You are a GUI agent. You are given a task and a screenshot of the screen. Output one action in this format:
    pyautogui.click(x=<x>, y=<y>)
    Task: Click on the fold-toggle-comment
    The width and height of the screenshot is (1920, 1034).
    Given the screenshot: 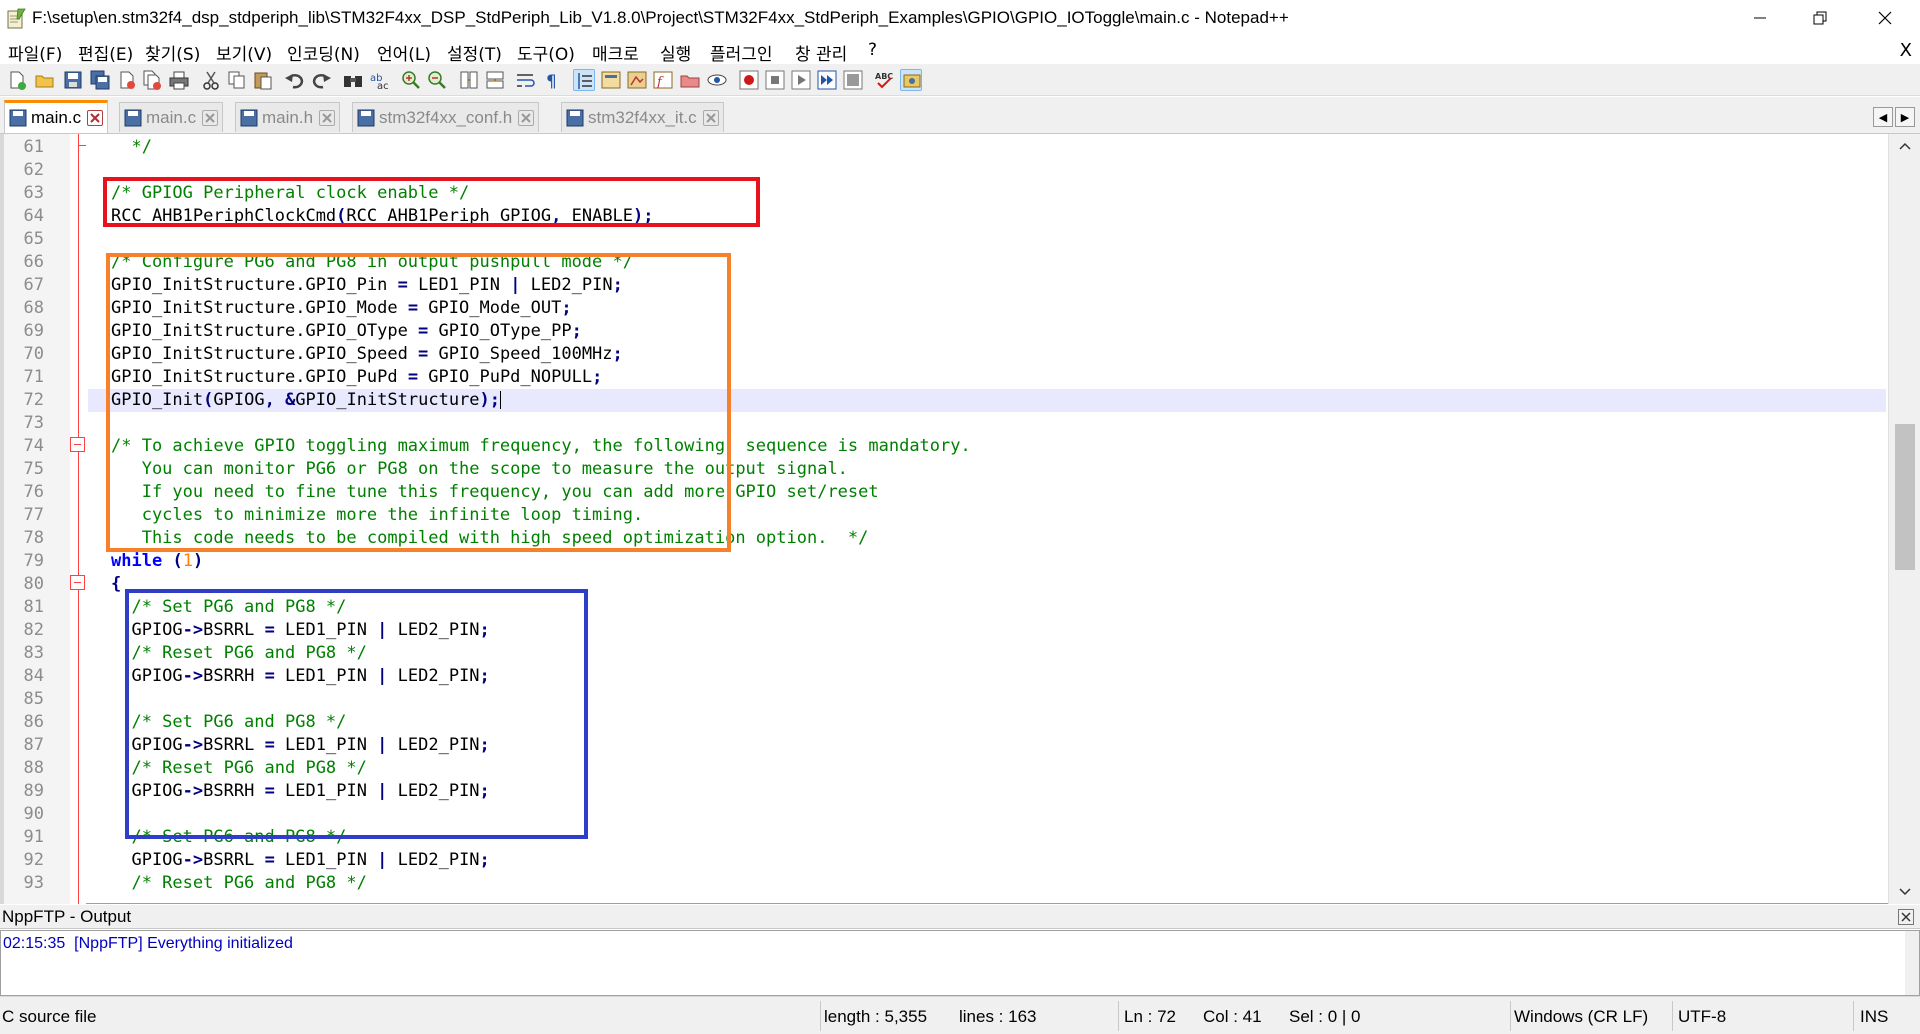 What is the action you would take?
    pyautogui.click(x=77, y=444)
    